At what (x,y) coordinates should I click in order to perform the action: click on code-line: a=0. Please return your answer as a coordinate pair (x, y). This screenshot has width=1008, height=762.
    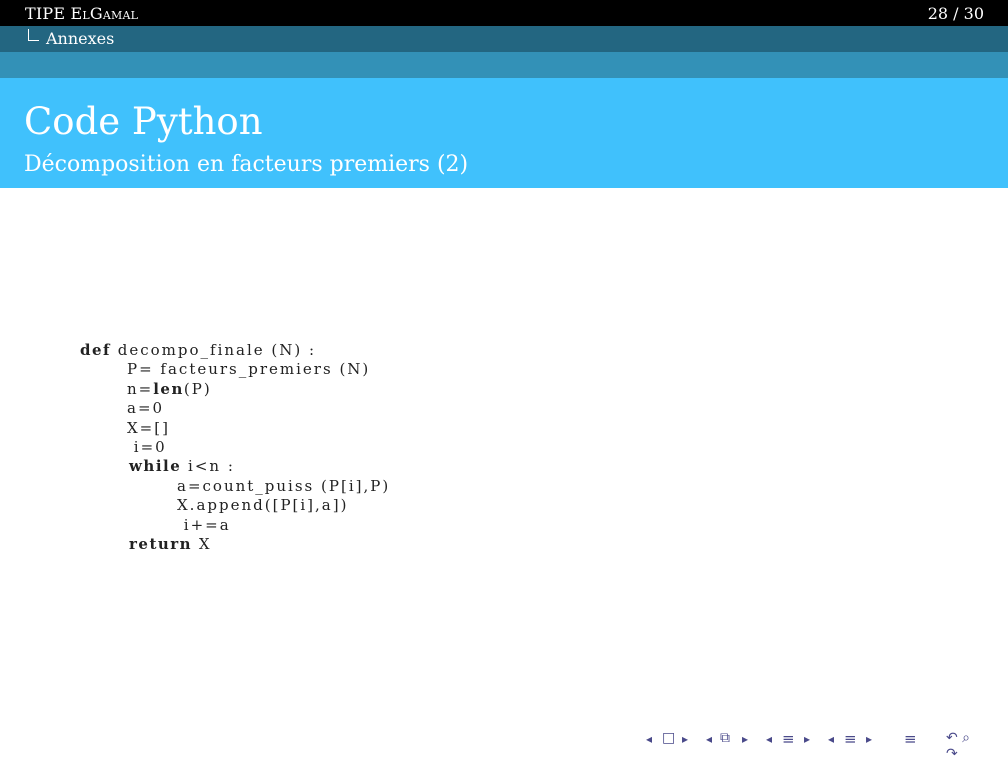
    Looking at the image, I should click on (235, 408).